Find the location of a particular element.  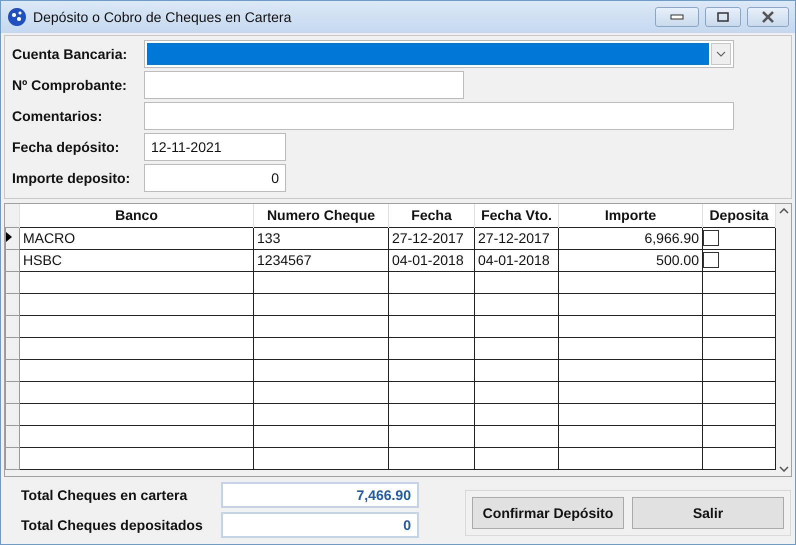

maximize-button is located at coordinates (723, 17).